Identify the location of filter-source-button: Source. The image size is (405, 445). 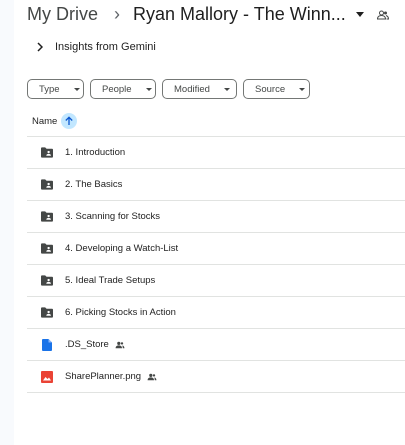
(276, 89).